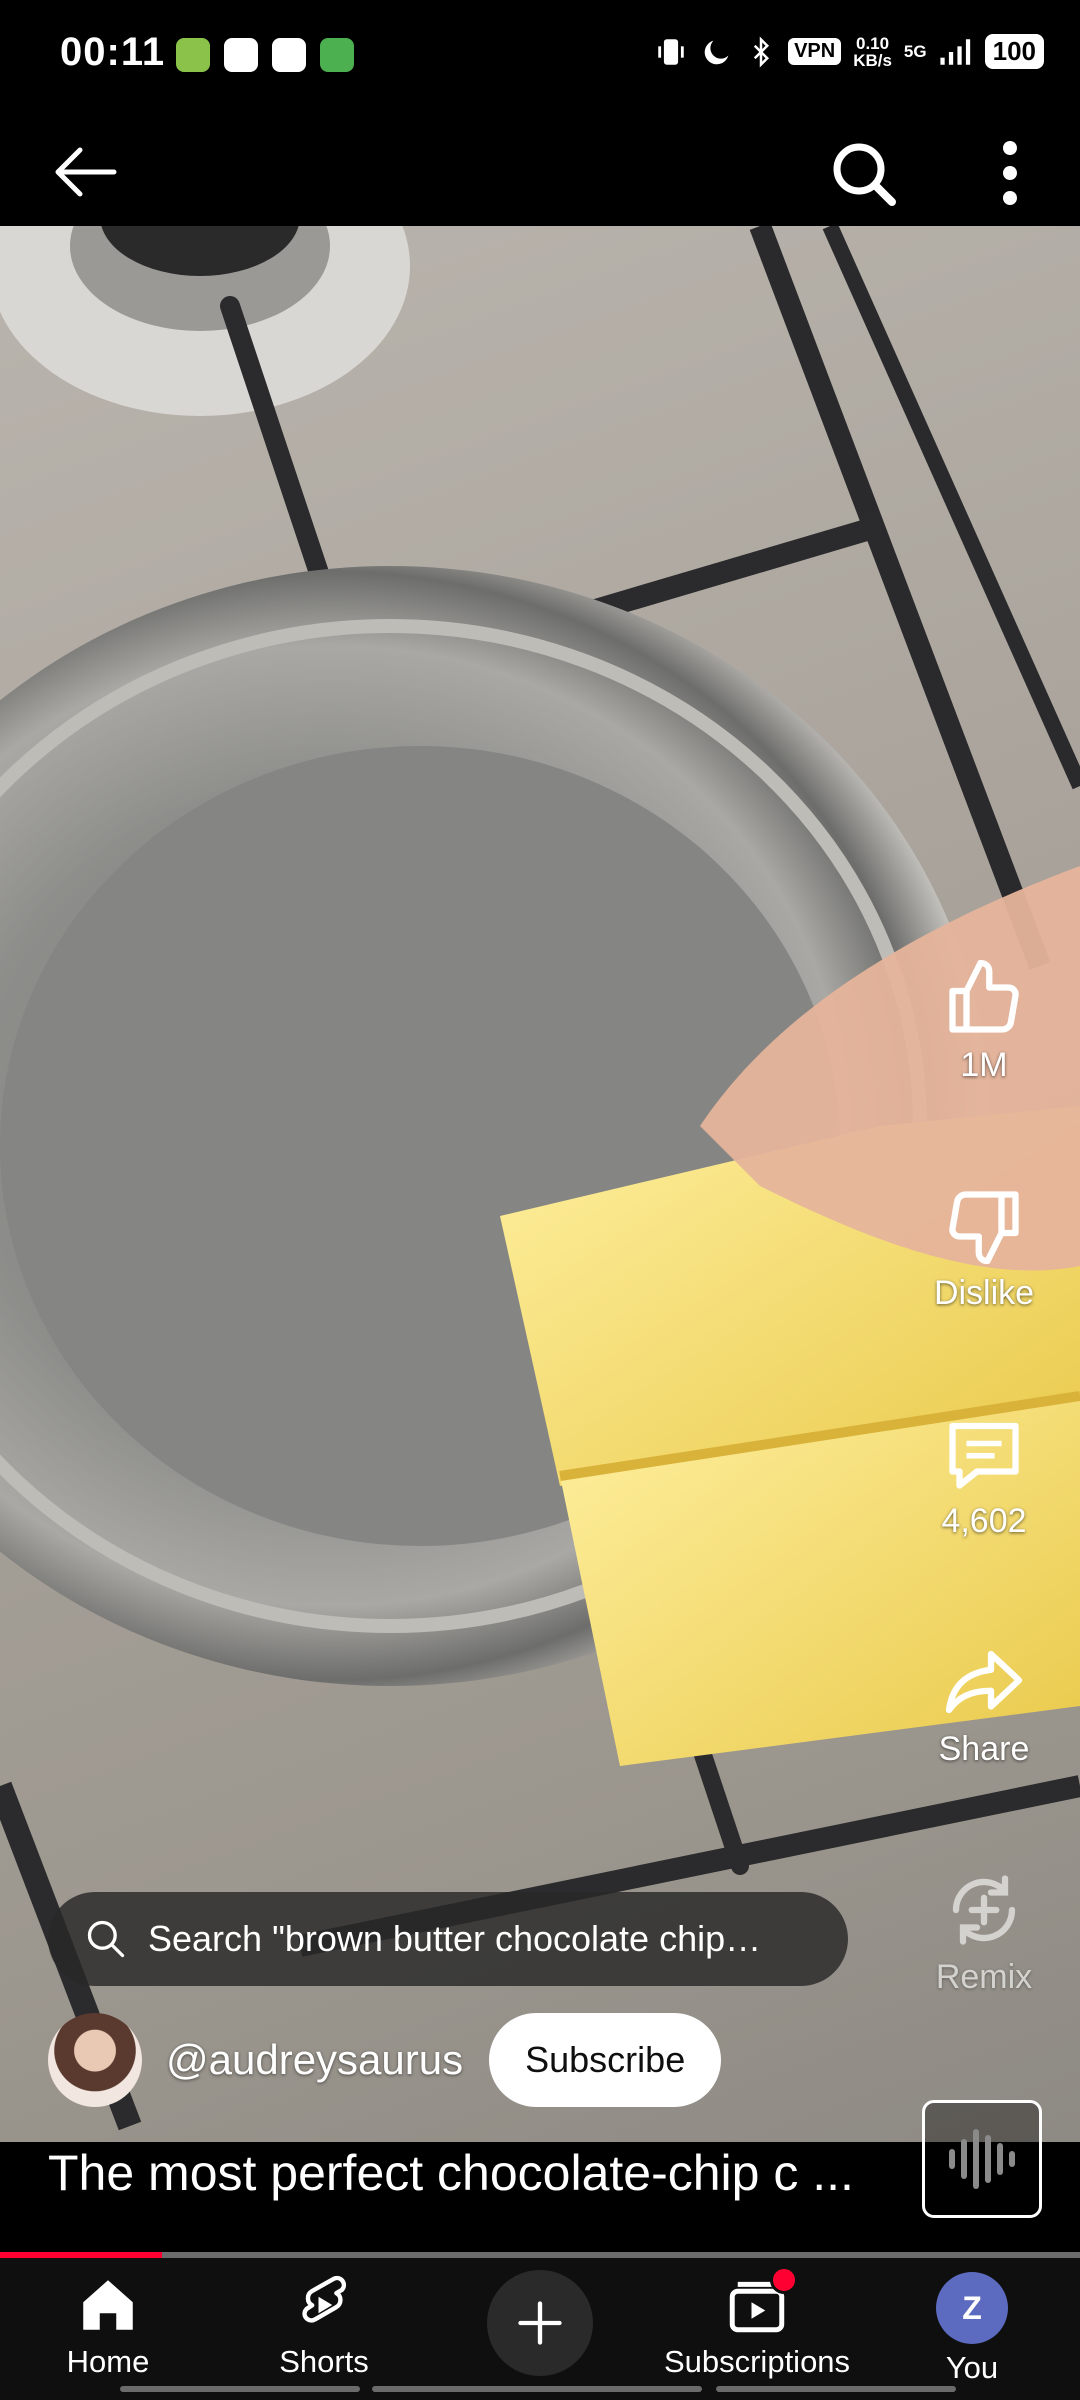 This screenshot has width=1080, height=2400. Describe the element at coordinates (108, 2305) in the screenshot. I see `home-icon` at that location.